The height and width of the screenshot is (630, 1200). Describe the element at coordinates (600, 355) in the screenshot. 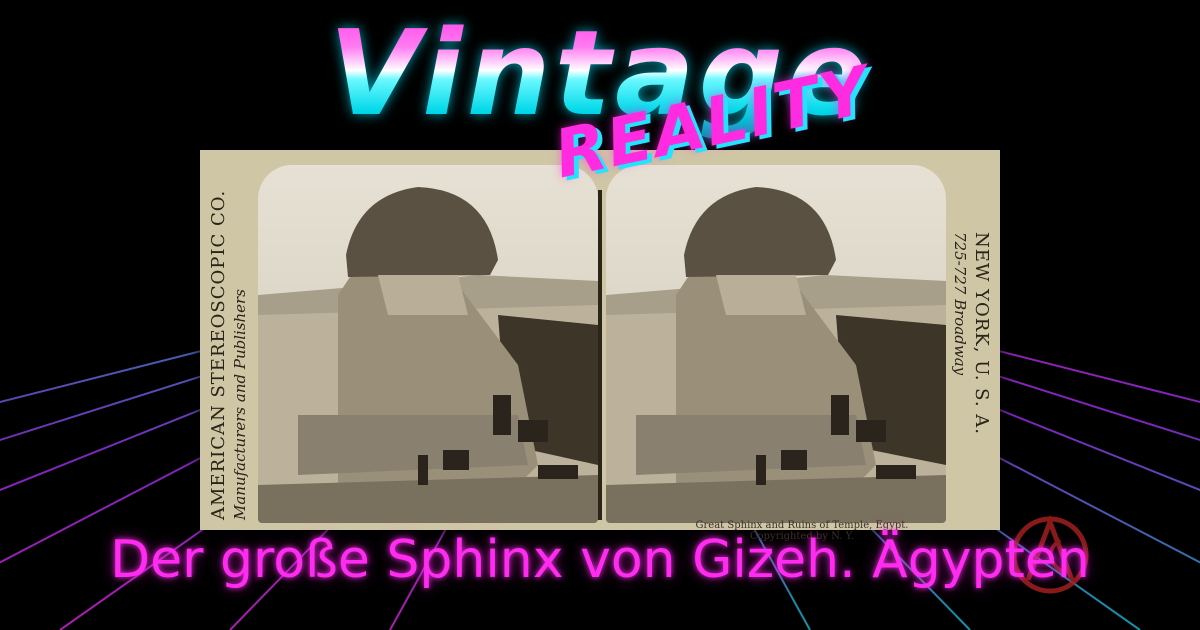

I see `stereo-divider` at that location.